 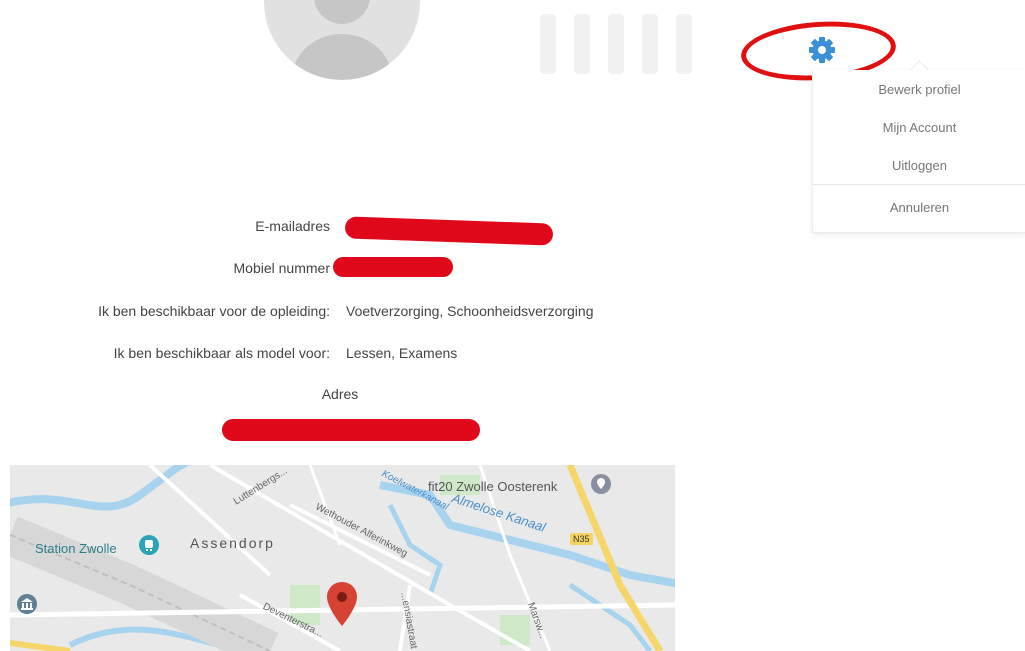 I want to click on email-redaction, so click(x=449, y=231).